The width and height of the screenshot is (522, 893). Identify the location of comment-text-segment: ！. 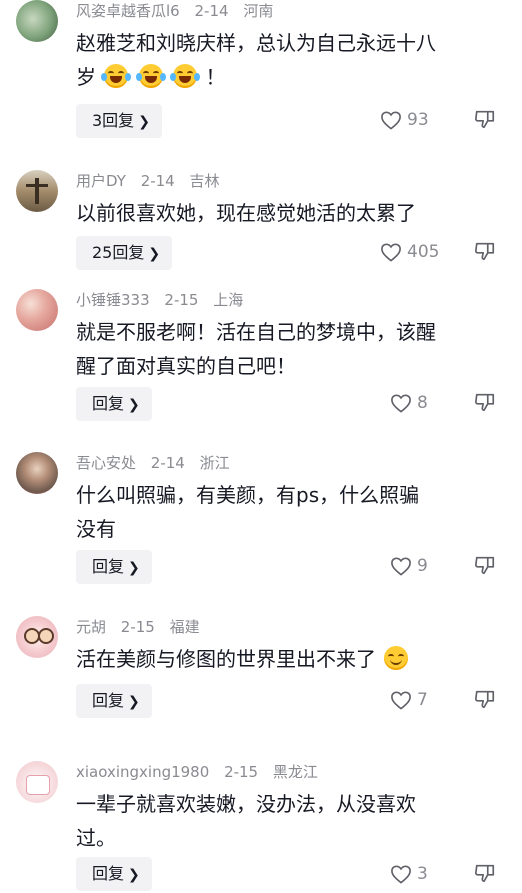
(215, 77).